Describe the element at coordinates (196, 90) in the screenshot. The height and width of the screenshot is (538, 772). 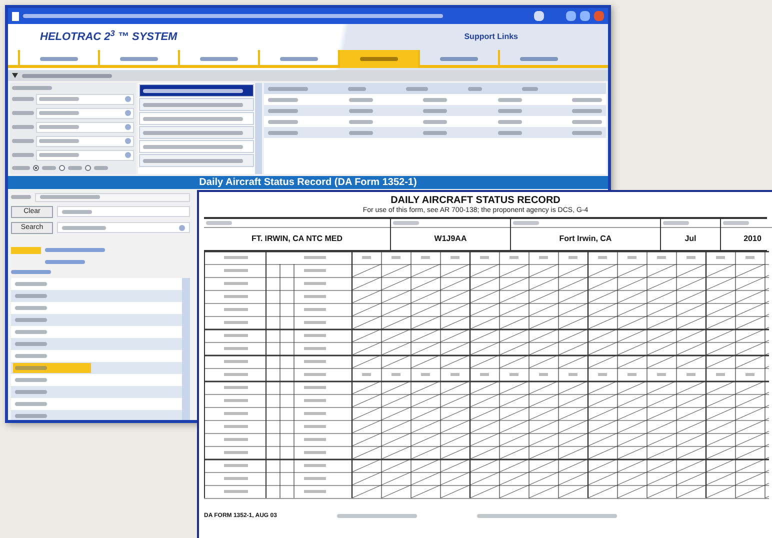
I see `aircraft-list-item` at that location.